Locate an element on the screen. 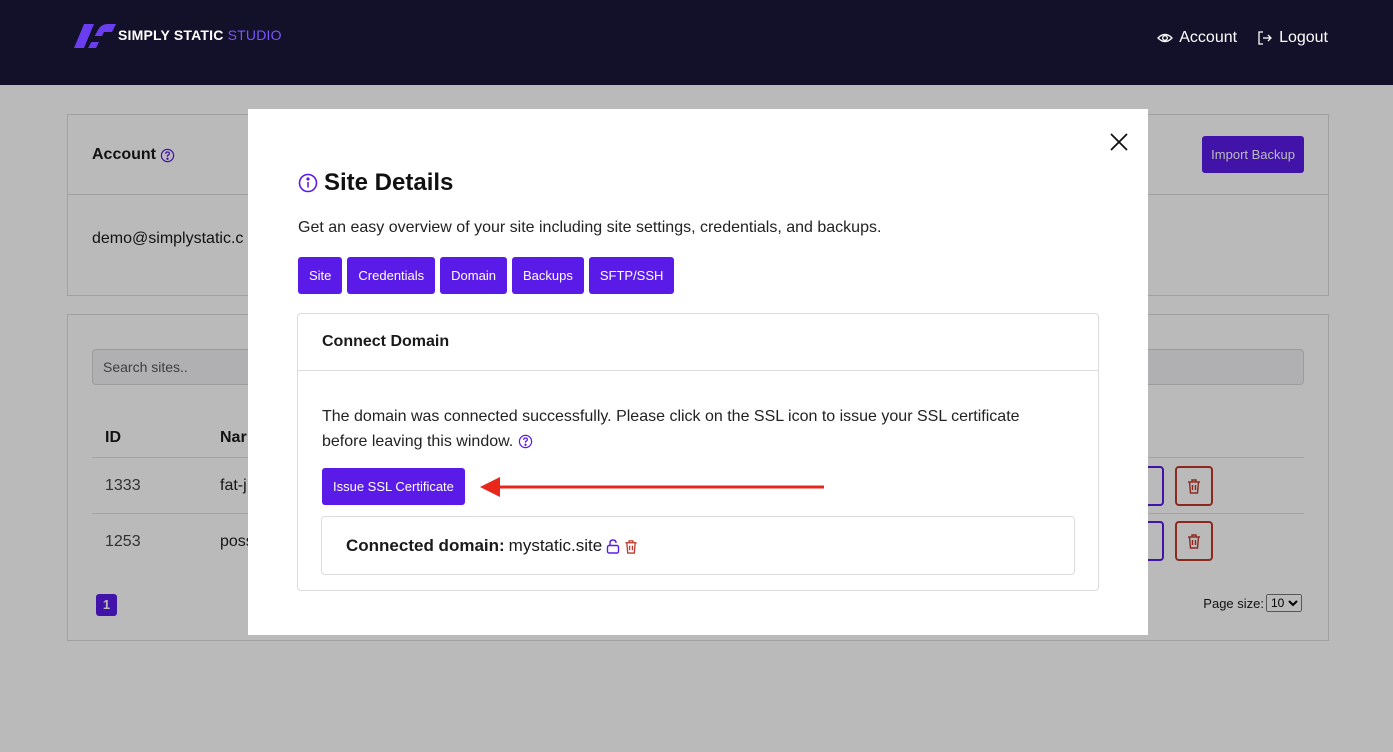  trash-icon is located at coordinates (631, 546).